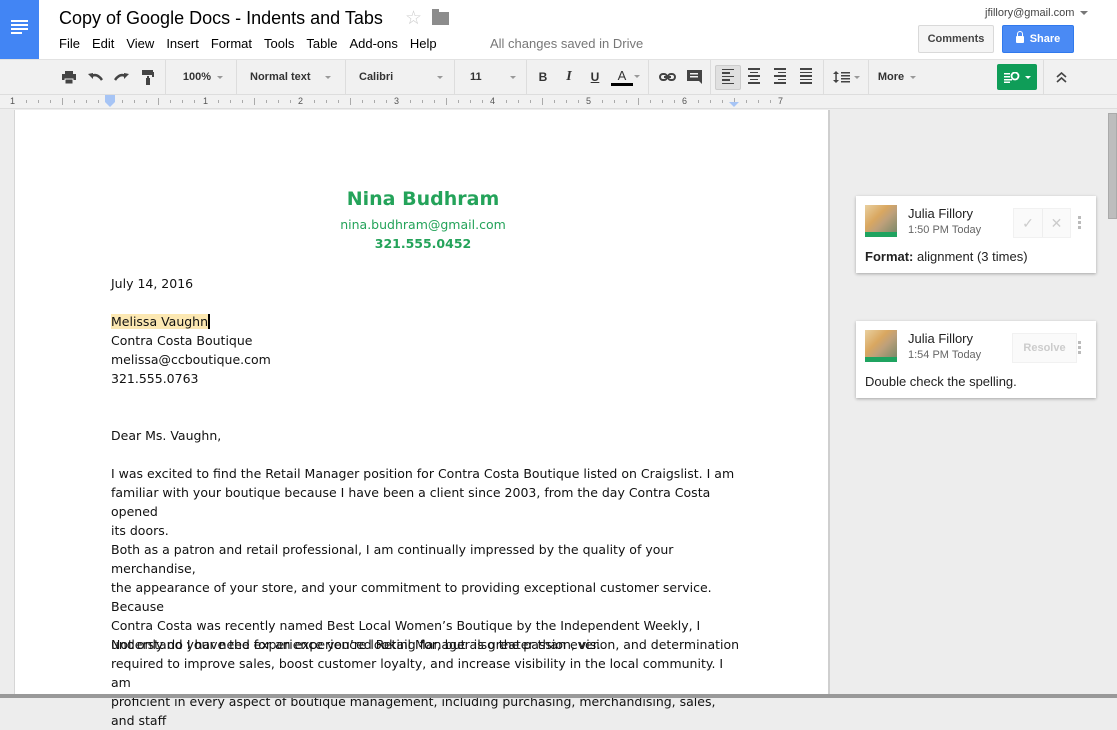 The height and width of the screenshot is (730, 1117). Describe the element at coordinates (148, 77) in the screenshot. I see `paint-format-button` at that location.